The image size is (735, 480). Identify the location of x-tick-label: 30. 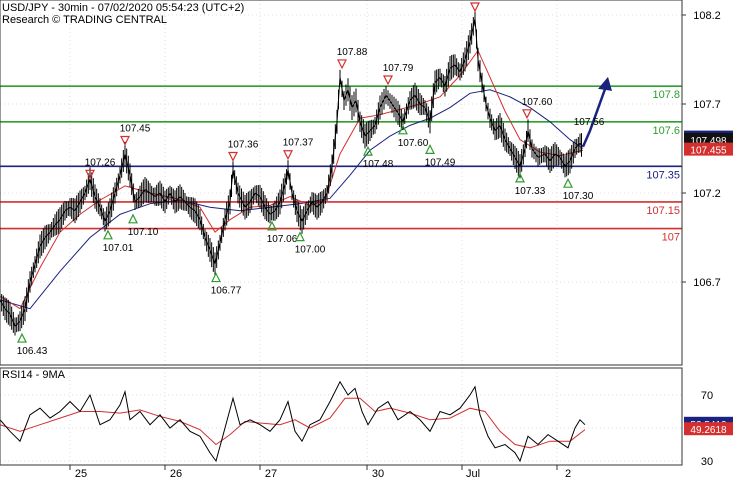
(378, 474).